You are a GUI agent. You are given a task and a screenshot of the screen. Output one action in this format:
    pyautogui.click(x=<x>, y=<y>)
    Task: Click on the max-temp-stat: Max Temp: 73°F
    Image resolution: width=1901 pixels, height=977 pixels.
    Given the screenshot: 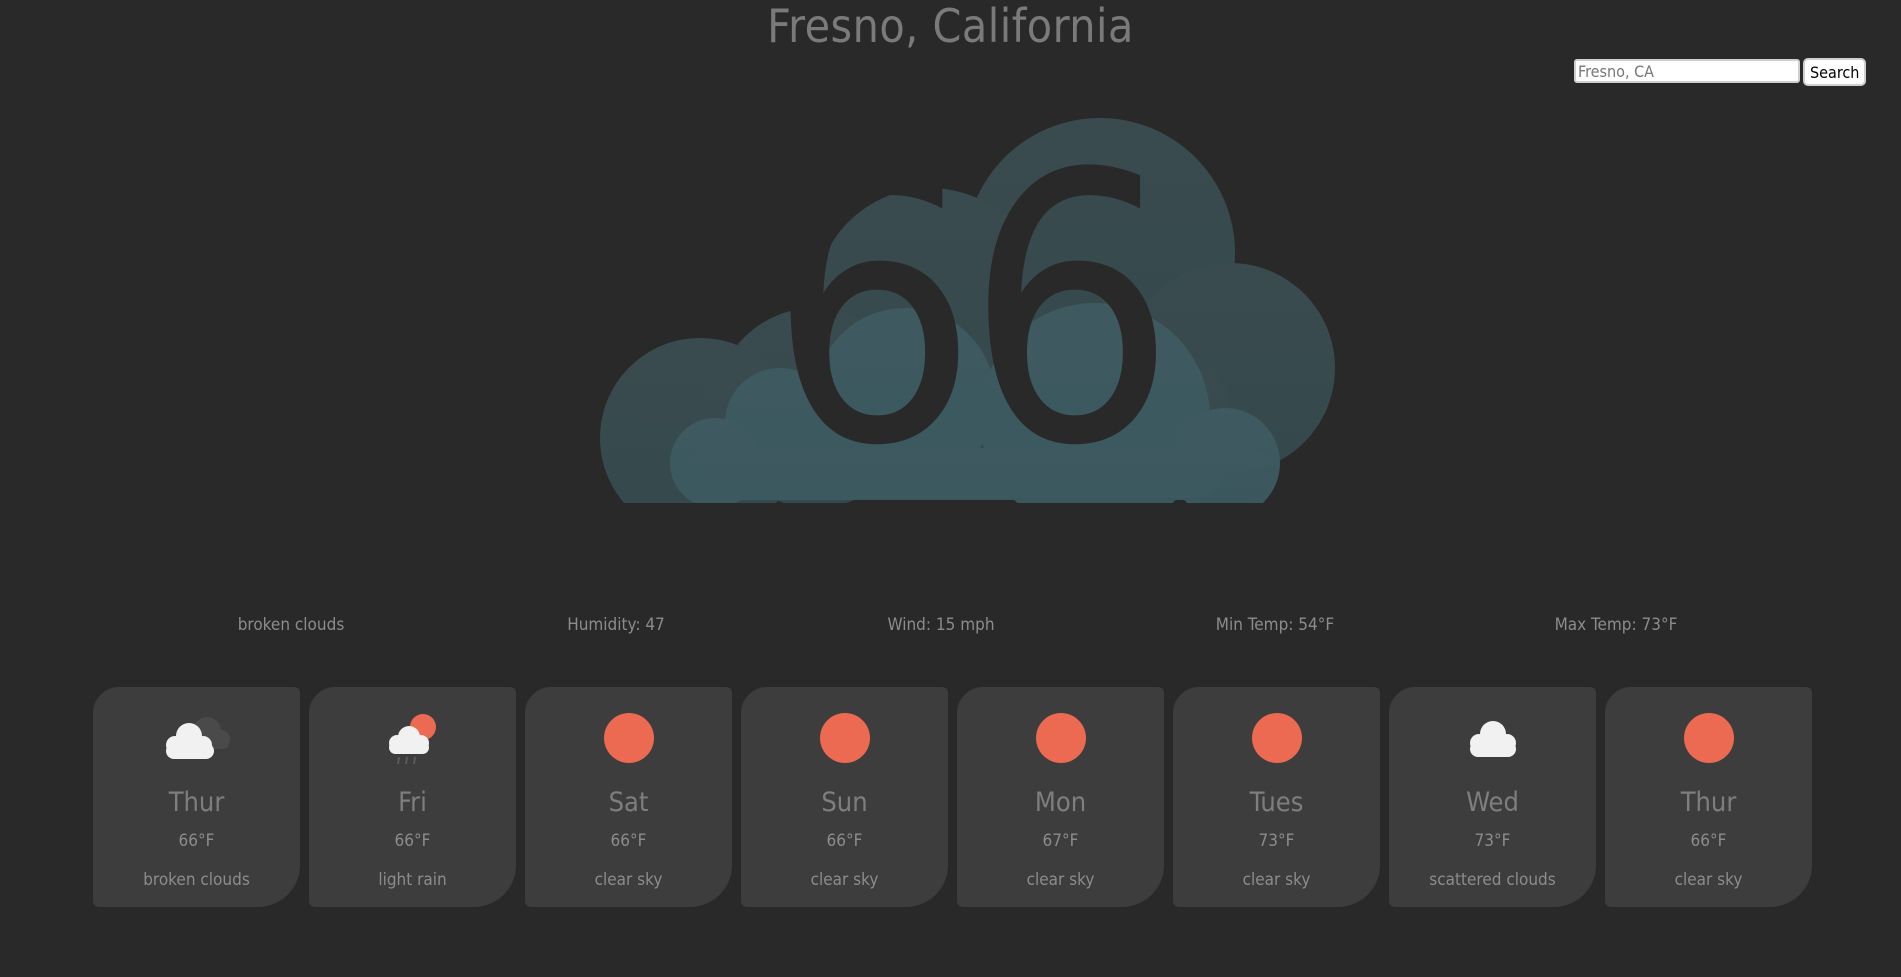 What is the action you would take?
    pyautogui.click(x=1616, y=625)
    